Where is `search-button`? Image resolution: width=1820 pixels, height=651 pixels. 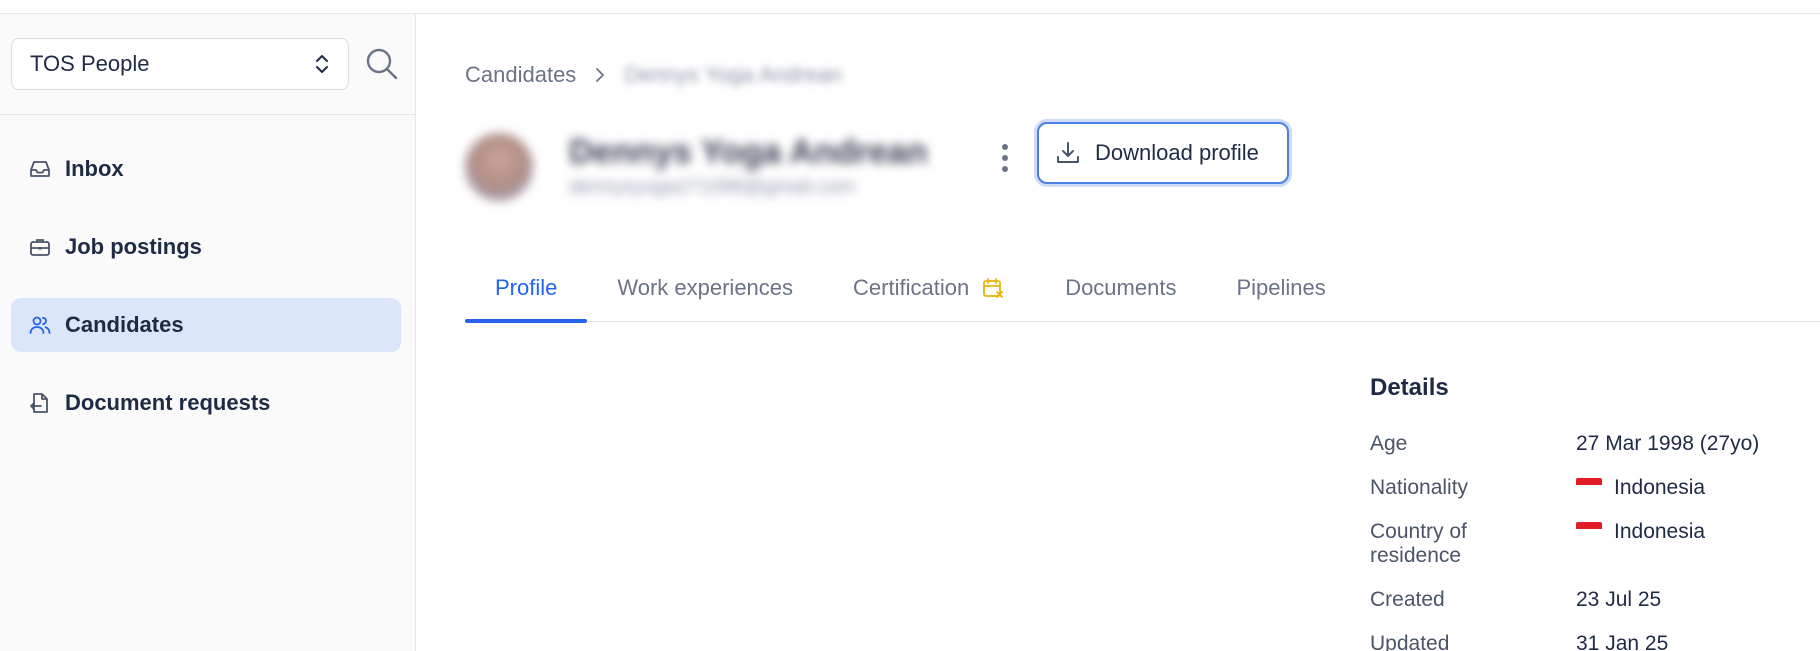
search-button is located at coordinates (382, 64).